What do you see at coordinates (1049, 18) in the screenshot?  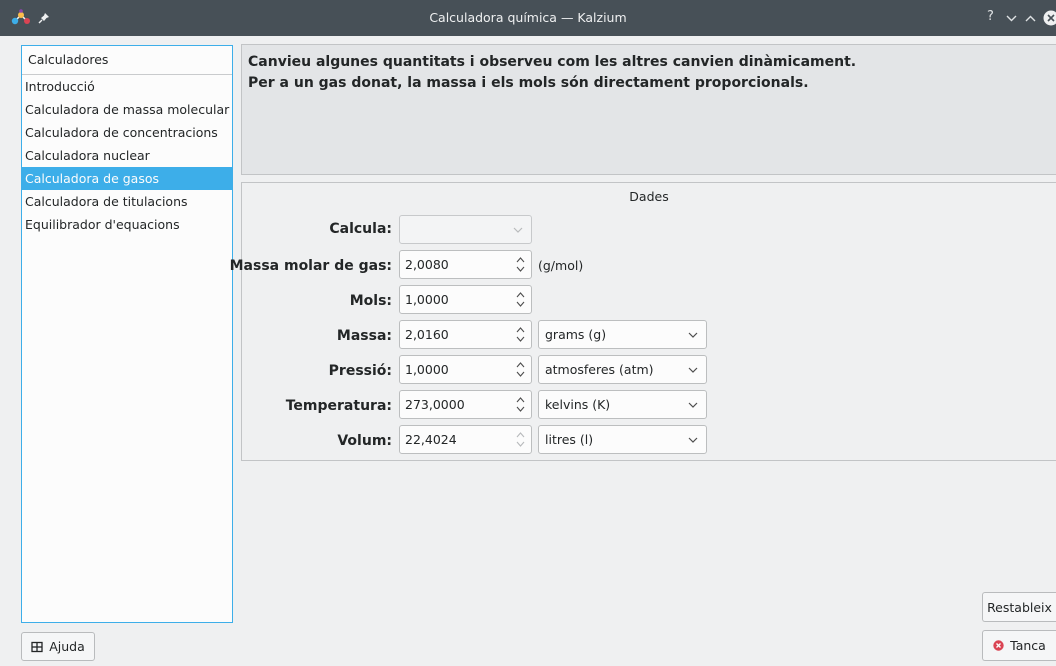 I see `close-window-button` at bounding box center [1049, 18].